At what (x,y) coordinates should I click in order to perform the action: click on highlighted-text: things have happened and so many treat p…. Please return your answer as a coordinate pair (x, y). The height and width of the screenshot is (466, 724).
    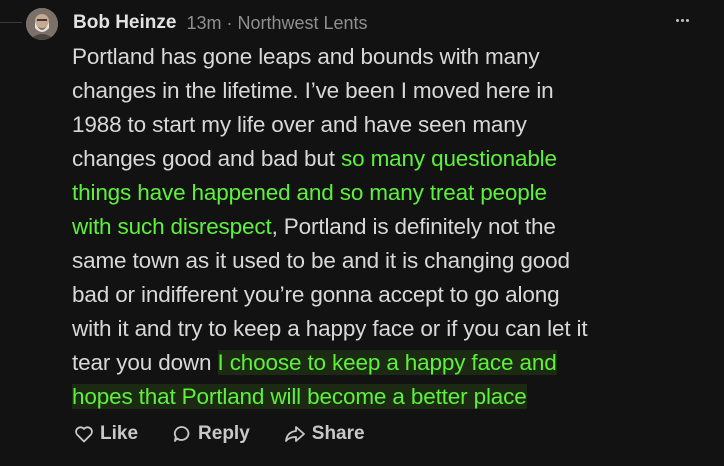
    Looking at the image, I should click on (309, 192).